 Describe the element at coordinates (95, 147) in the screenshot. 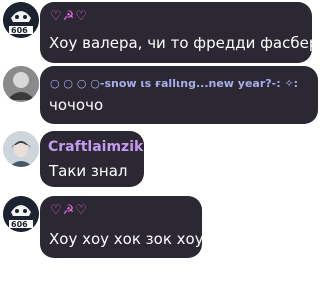

I see `sender-name: Craftlaimzik` at that location.